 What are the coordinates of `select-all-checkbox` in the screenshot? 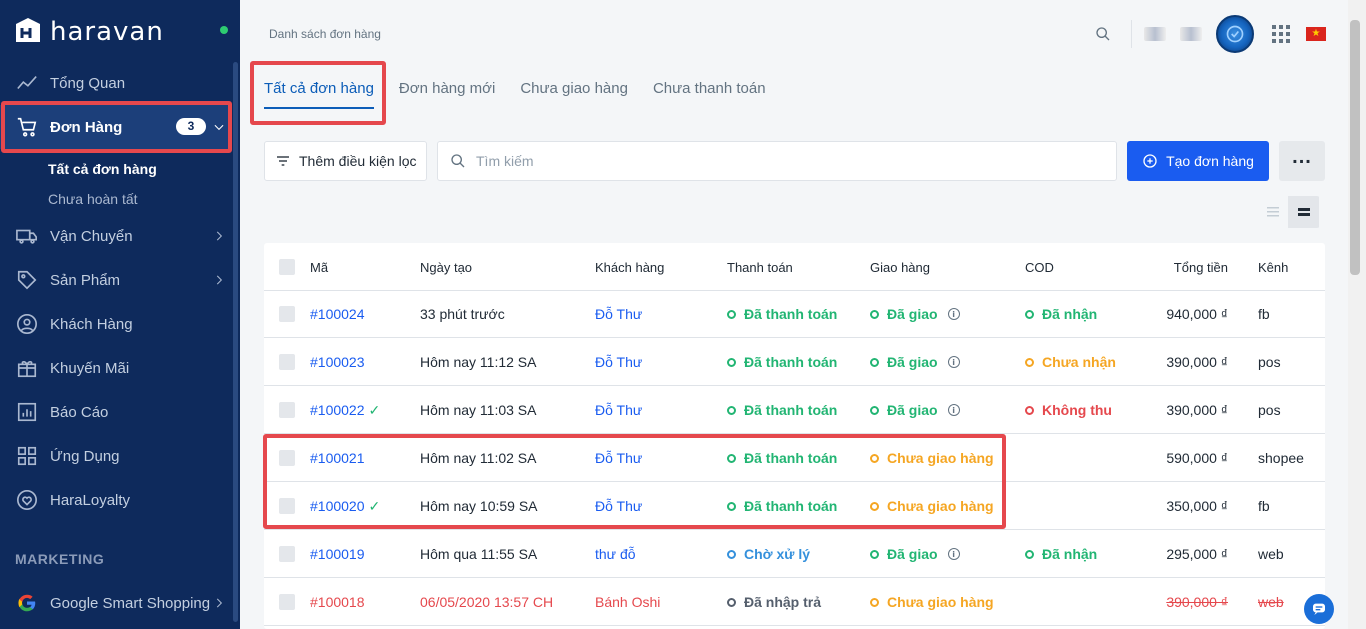 It's located at (287, 267).